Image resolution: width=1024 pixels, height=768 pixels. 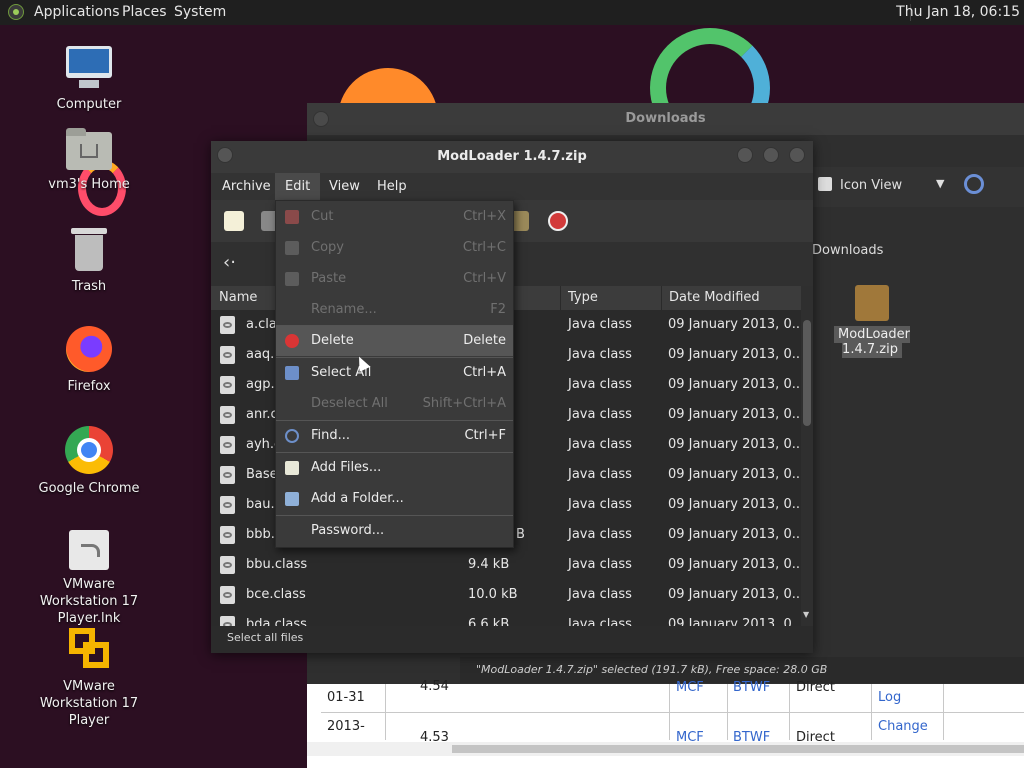 I want to click on search-icon, so click(x=974, y=184).